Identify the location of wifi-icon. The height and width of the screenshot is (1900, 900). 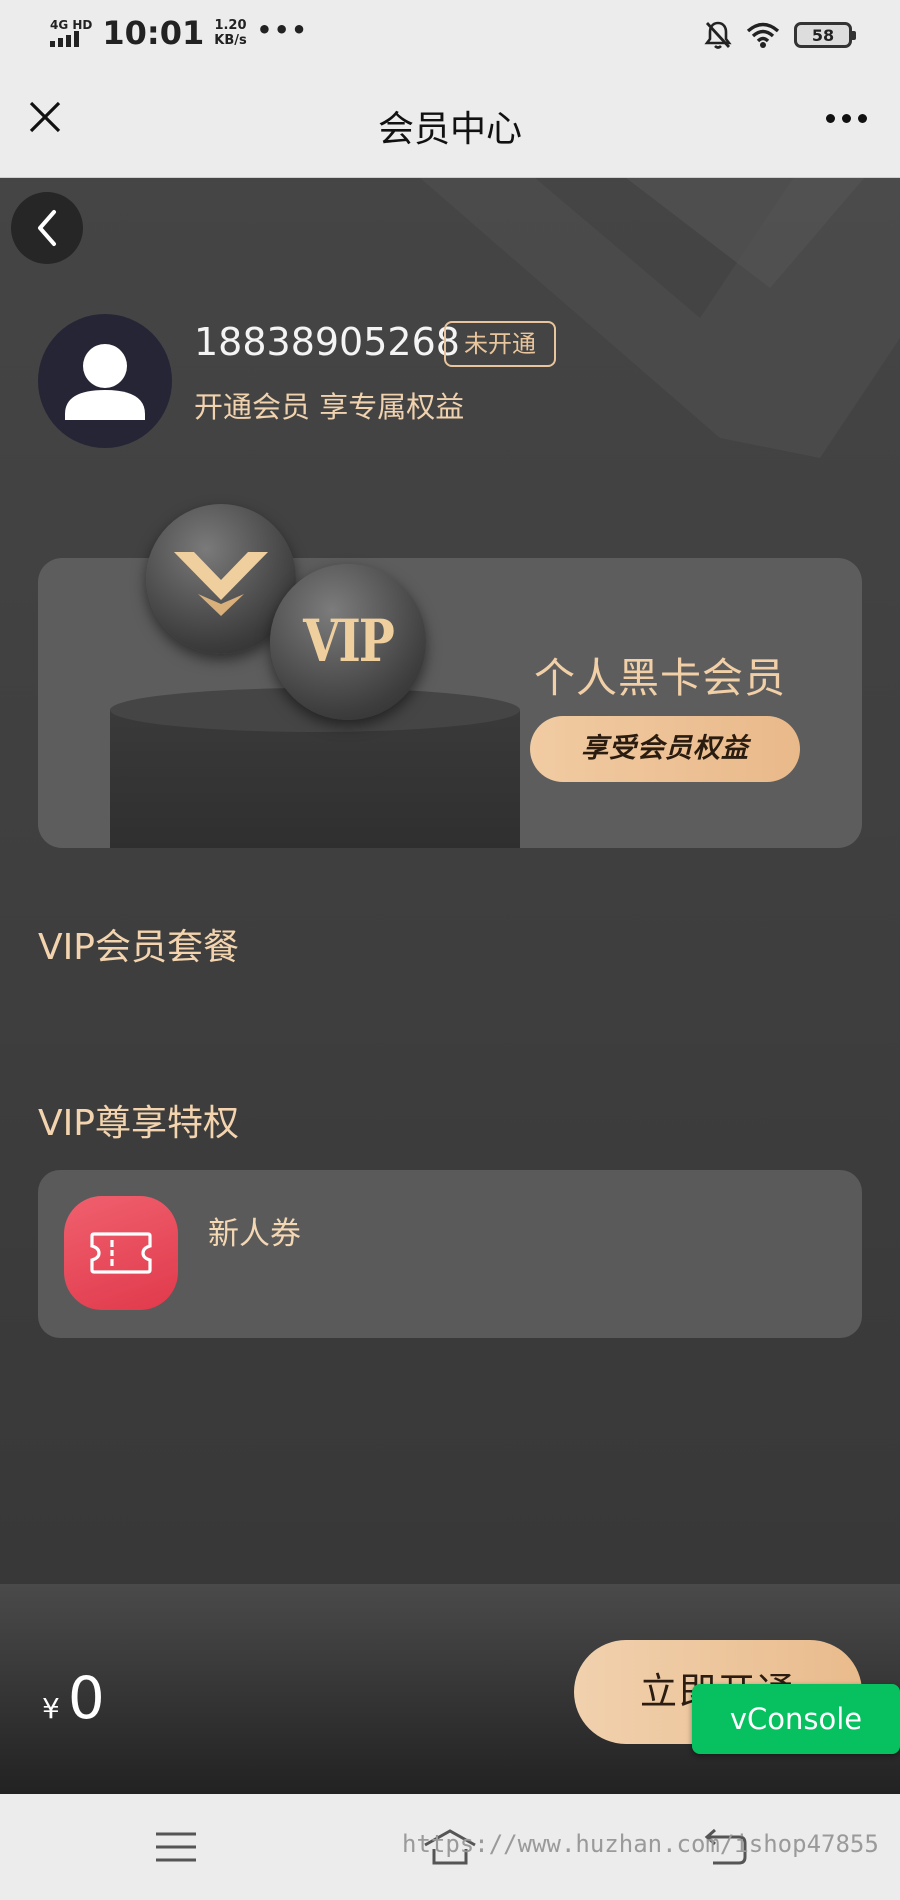
(763, 35).